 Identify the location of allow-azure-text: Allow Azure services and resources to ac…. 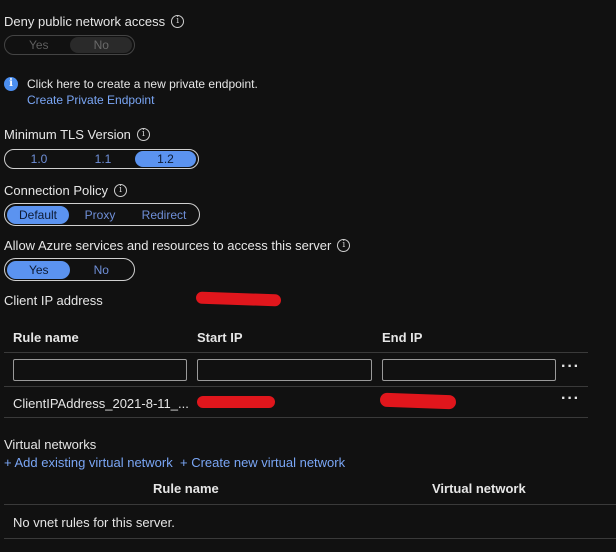
(168, 245).